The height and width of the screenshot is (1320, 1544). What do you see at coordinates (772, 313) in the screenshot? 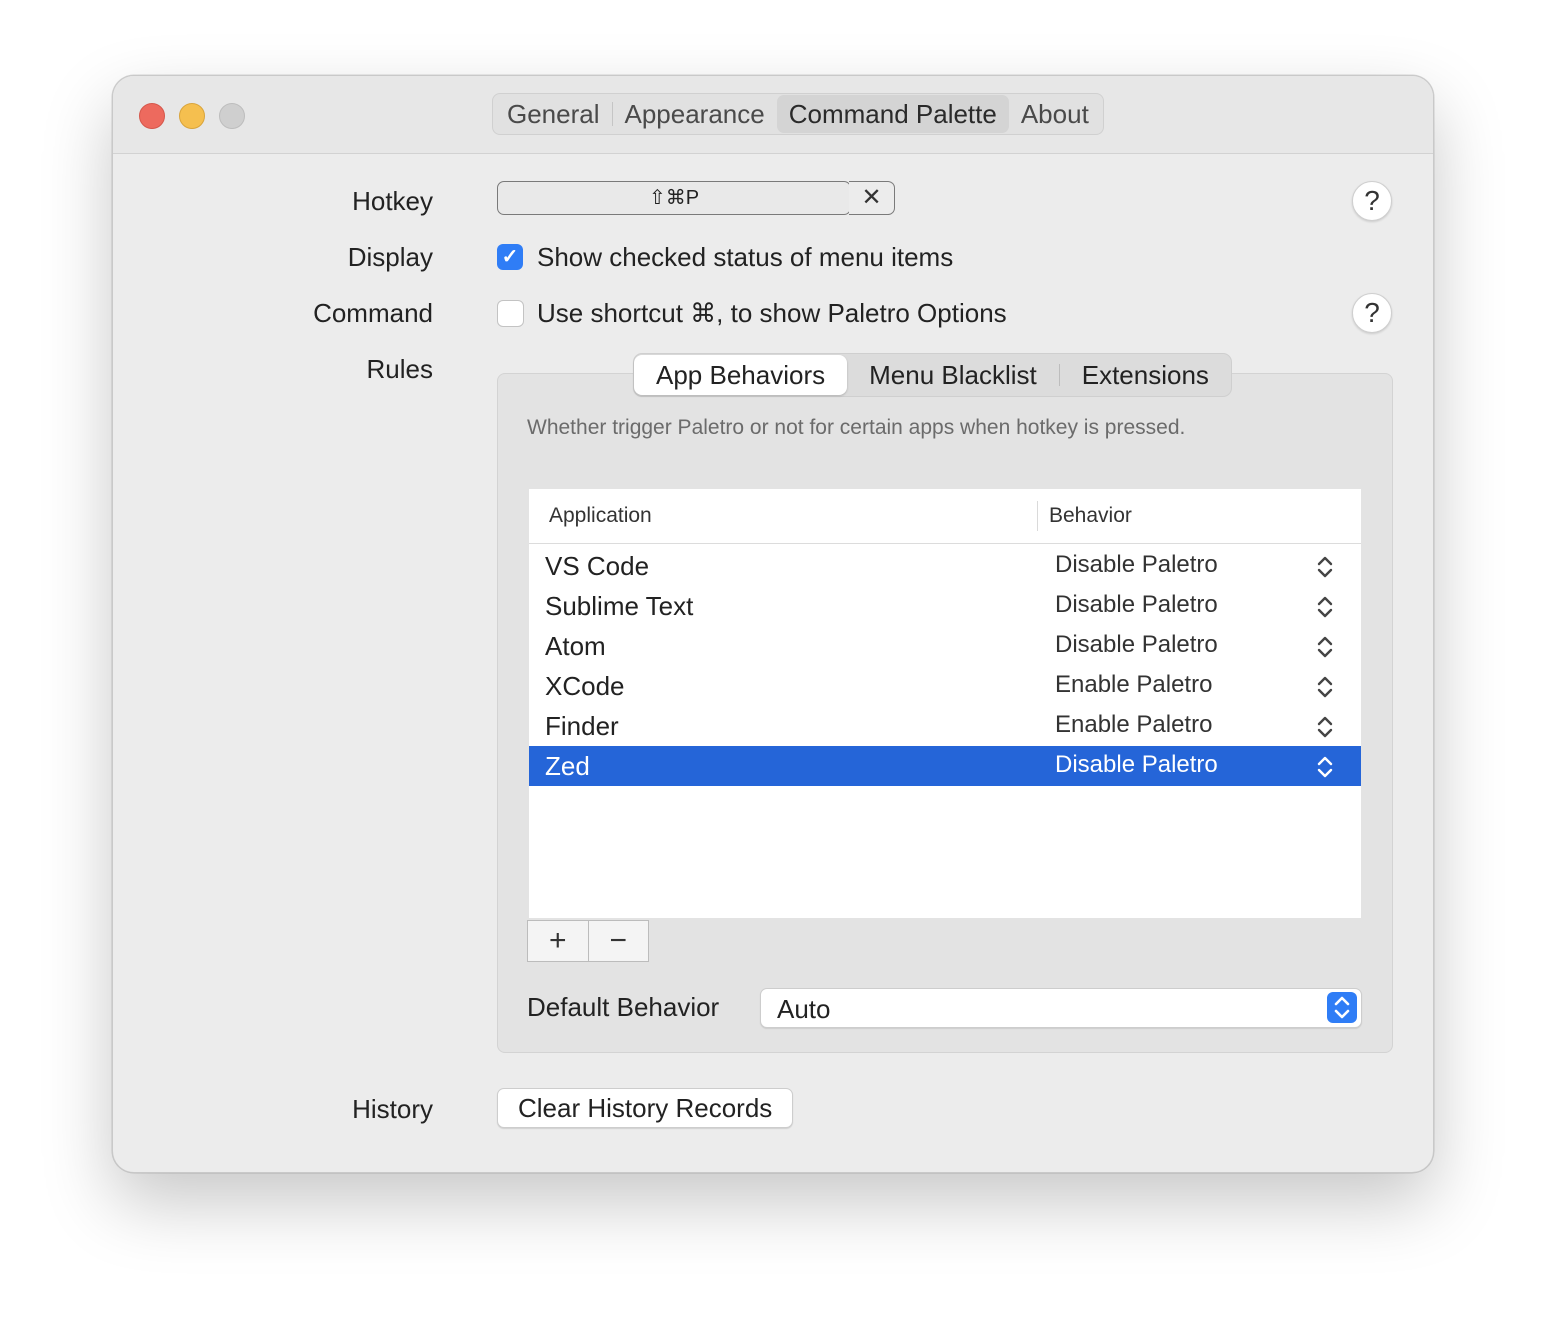
I see `use-shortcut-label: Use shortcut ⌘, to show Paletro Options` at bounding box center [772, 313].